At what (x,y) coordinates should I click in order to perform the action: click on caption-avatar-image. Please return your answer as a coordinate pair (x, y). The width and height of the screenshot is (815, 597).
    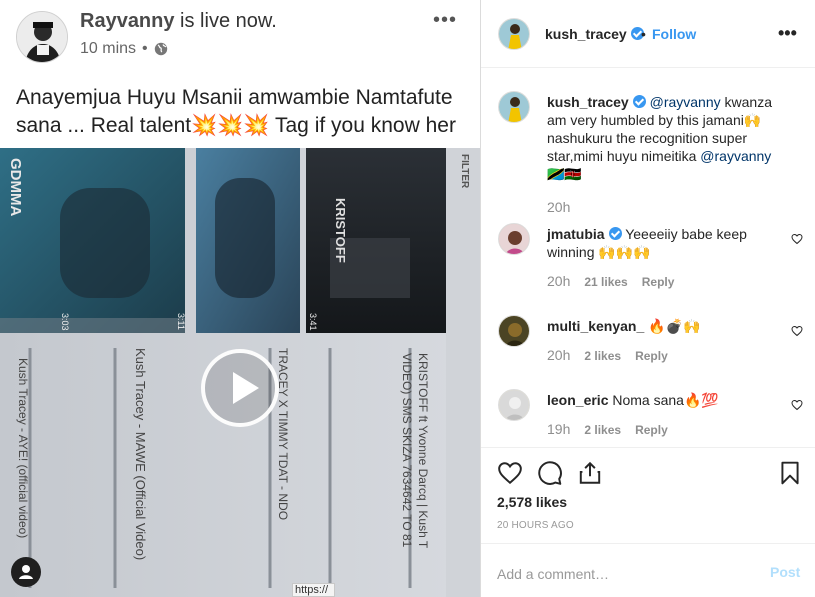
    Looking at the image, I should click on (514, 107).